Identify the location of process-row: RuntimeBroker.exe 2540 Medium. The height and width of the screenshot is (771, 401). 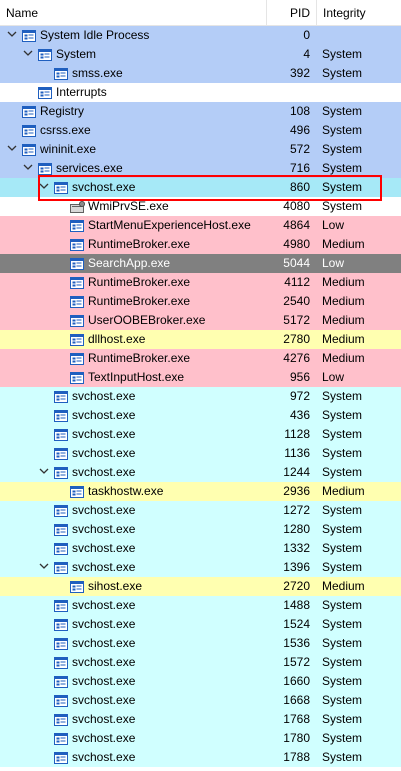
(200, 301).